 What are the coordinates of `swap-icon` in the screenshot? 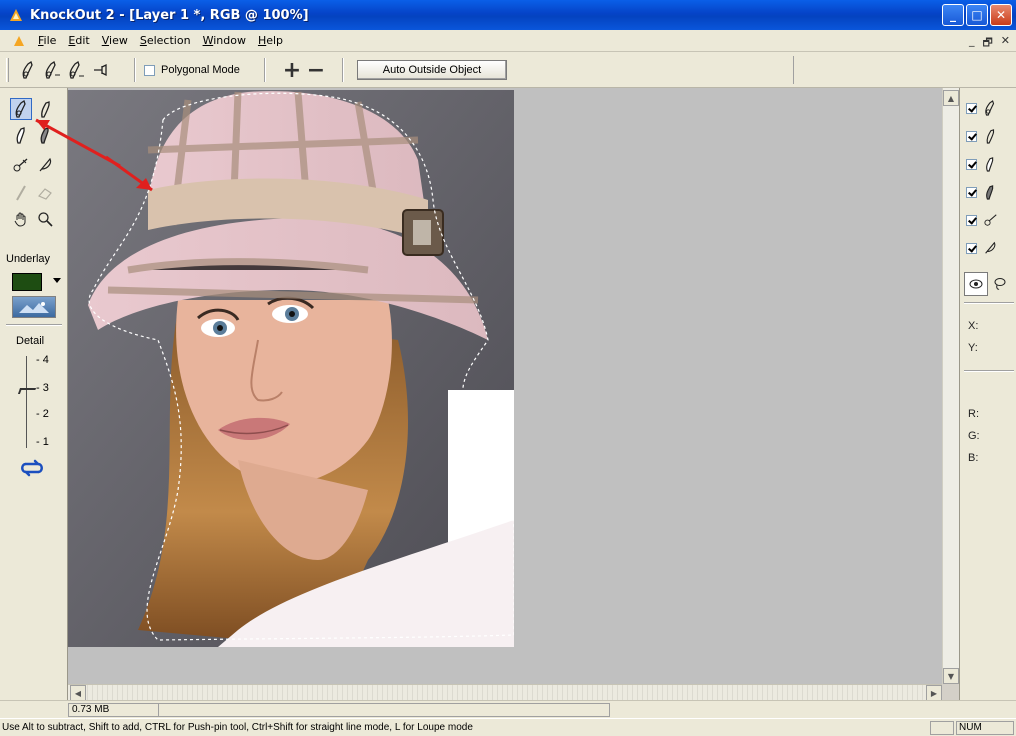 It's located at (32, 469).